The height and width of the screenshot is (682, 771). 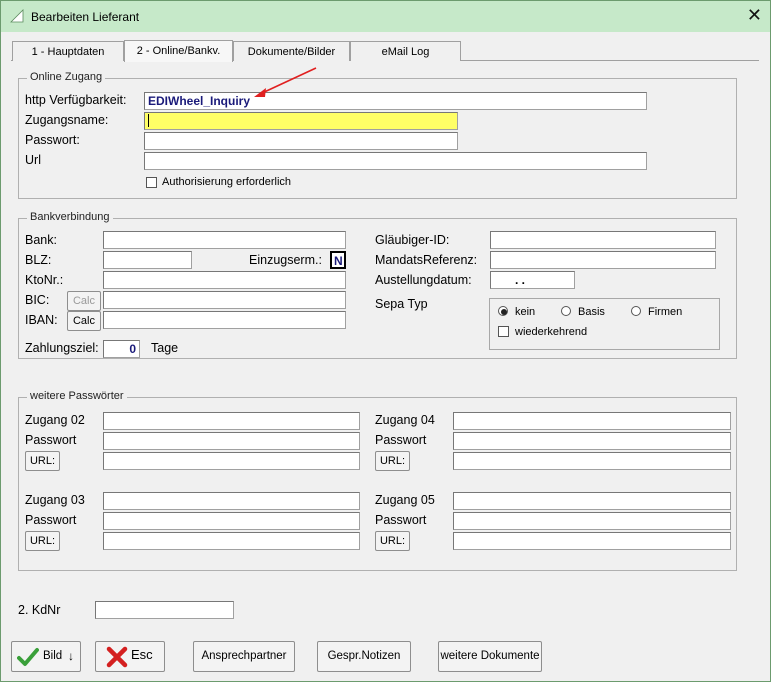 What do you see at coordinates (85, 17) in the screenshot?
I see `window-title: Bearbeiten Lieferant` at bounding box center [85, 17].